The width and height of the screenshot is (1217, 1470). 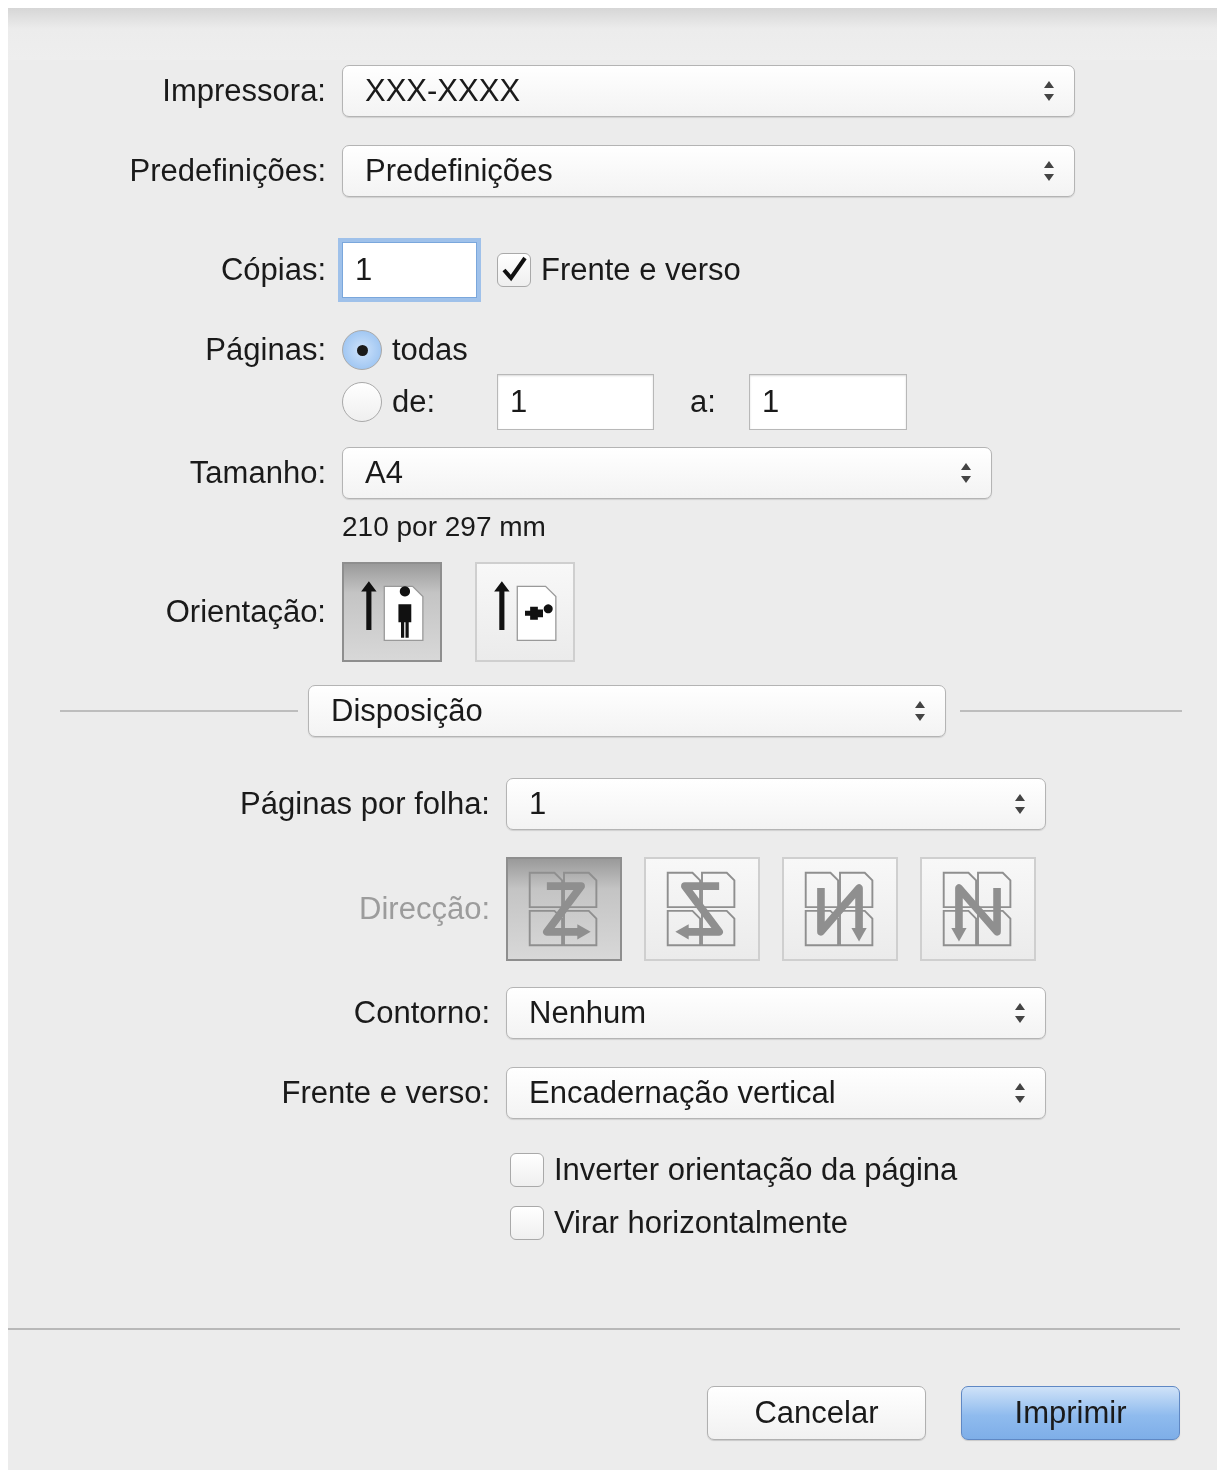 I want to click on checkbox-label: Virar horizontalmente, so click(x=701, y=1223).